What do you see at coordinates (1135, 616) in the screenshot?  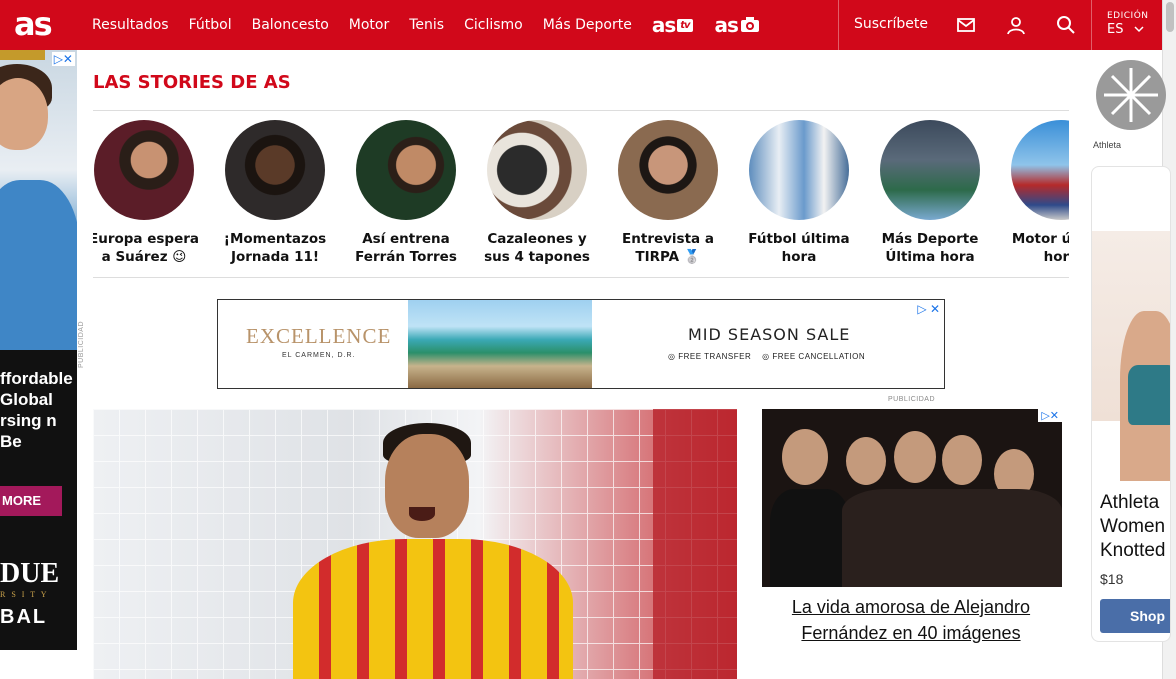 I see `shop-button: Shop` at bounding box center [1135, 616].